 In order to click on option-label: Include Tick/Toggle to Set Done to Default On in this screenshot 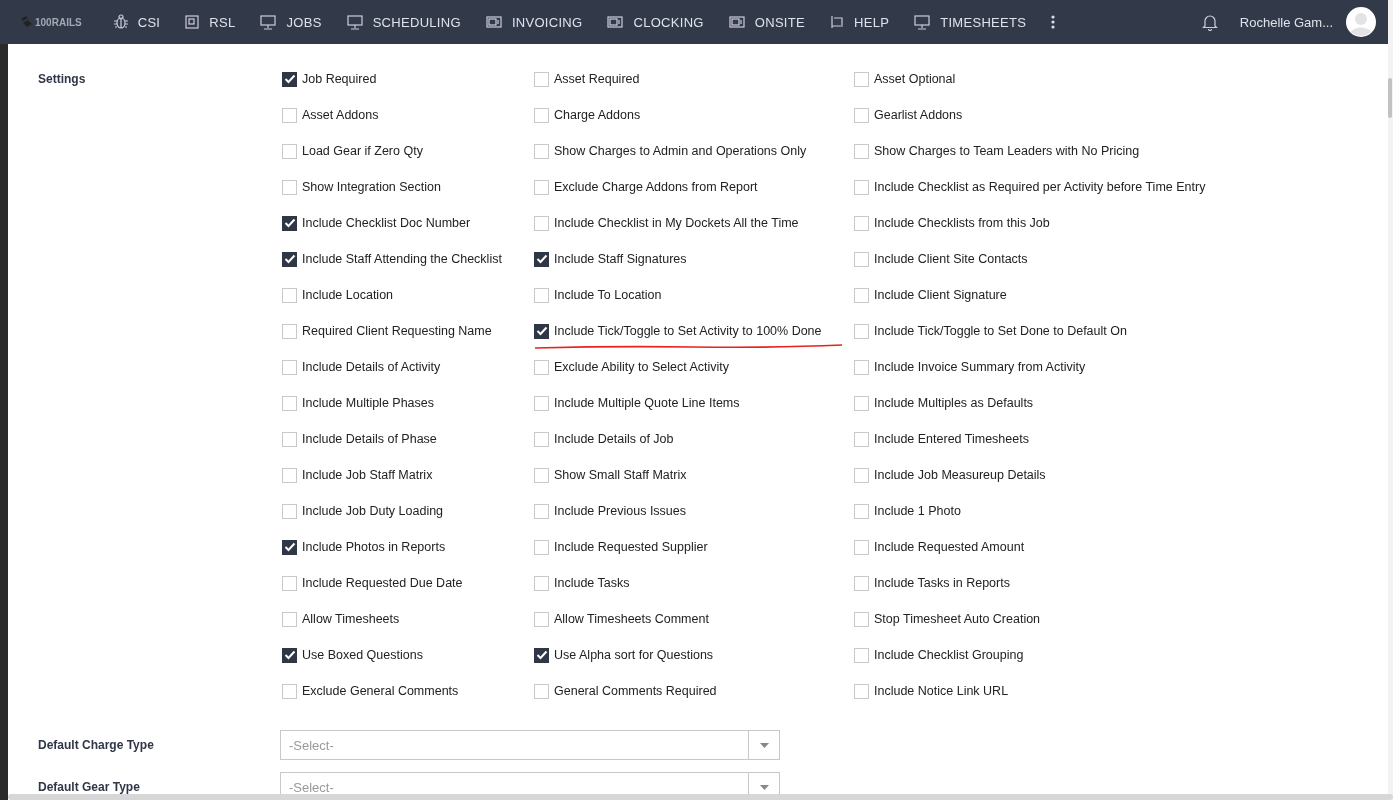, I will do `click(1000, 331)`.